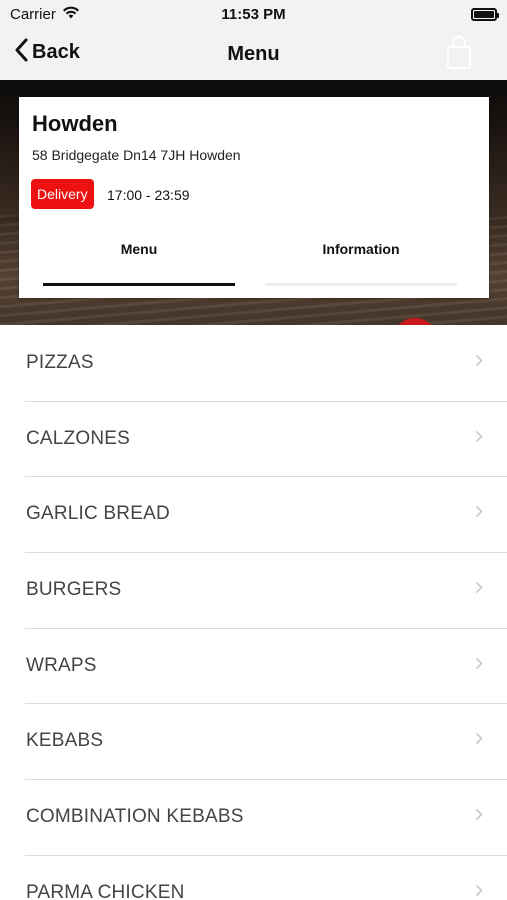 This screenshot has width=507, height=900. I want to click on menu-item-label: WRAPS, so click(61, 665).